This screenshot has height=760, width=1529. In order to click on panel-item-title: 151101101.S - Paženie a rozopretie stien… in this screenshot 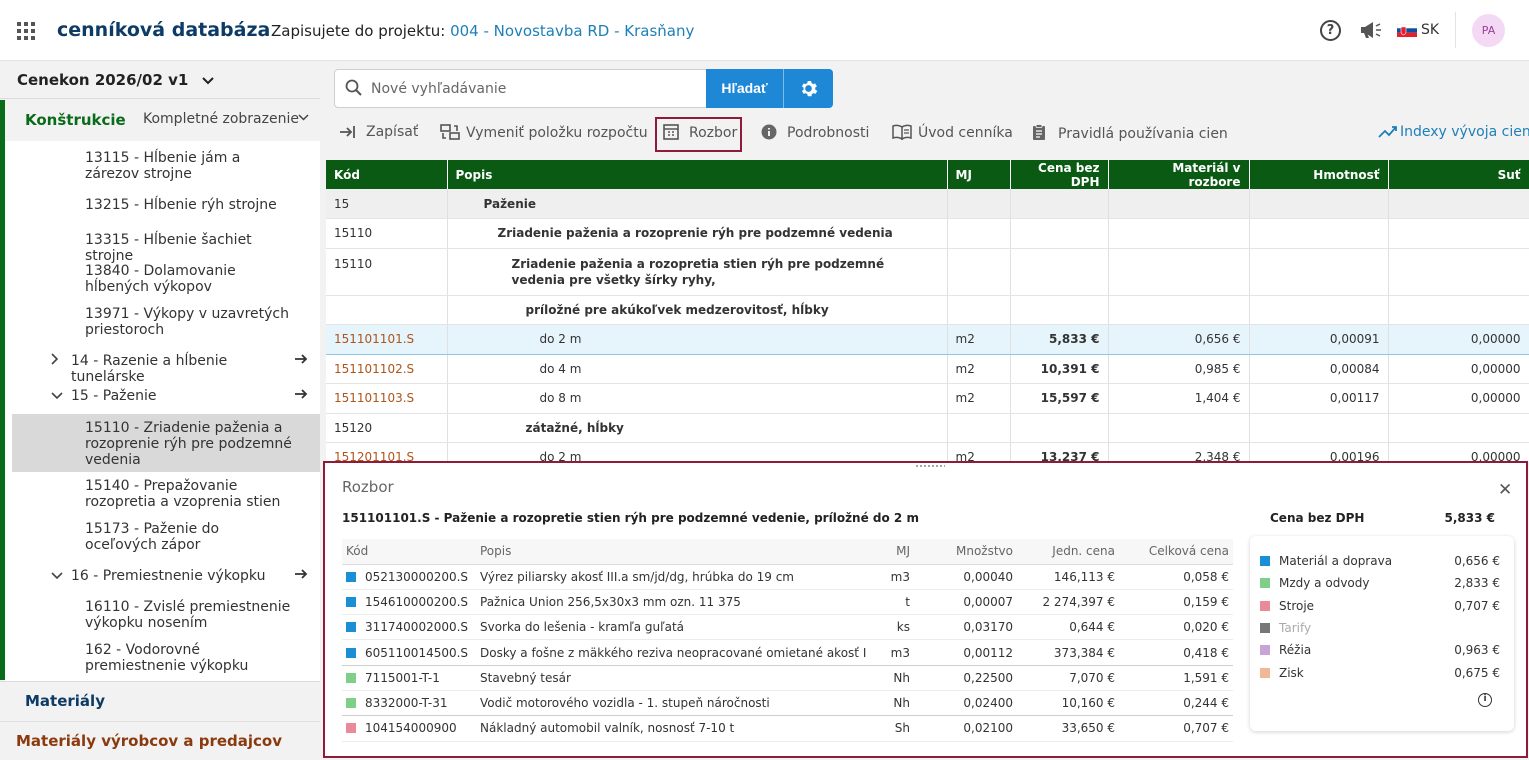, I will do `click(630, 518)`.